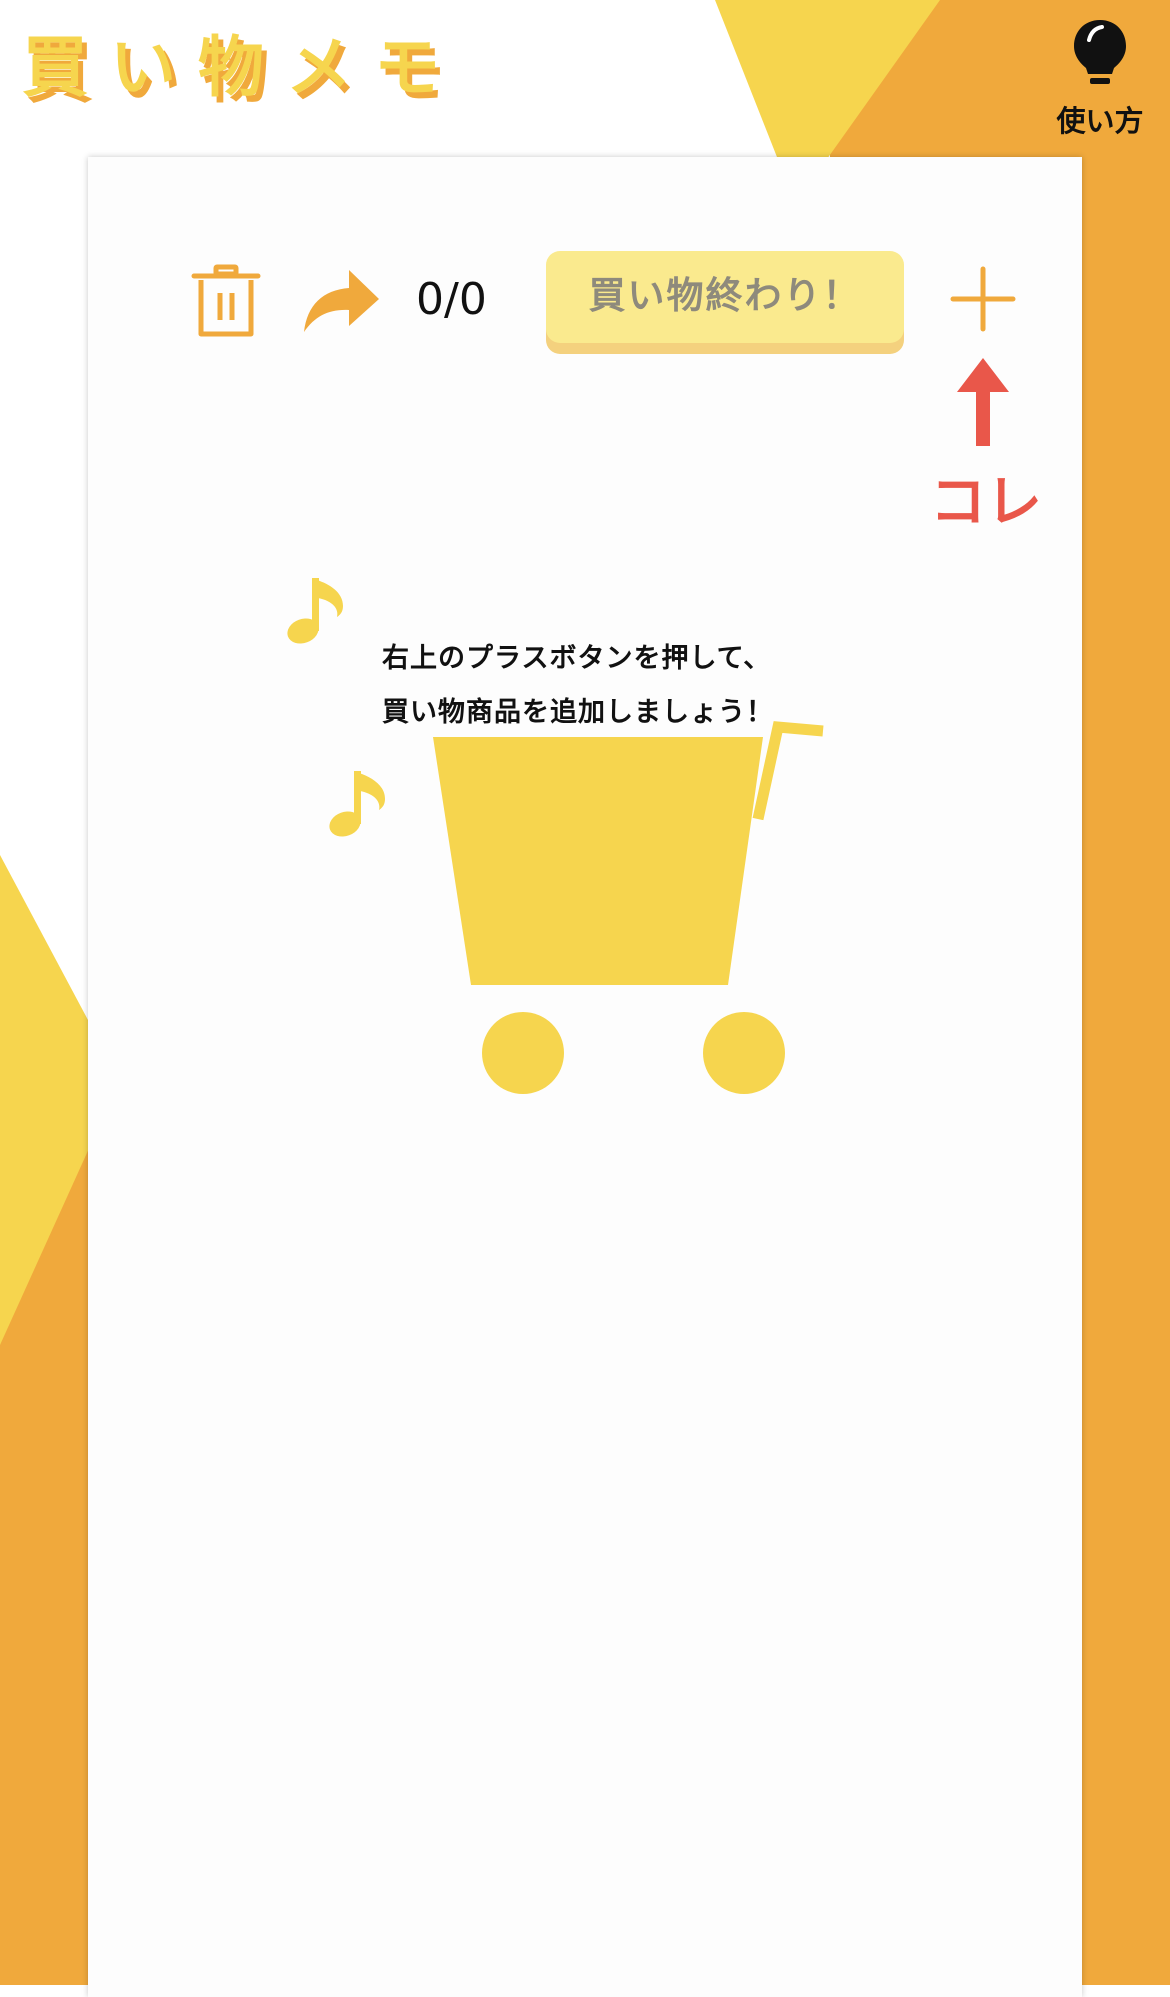  Describe the element at coordinates (983, 402) in the screenshot. I see `hint-arrow-icon` at that location.